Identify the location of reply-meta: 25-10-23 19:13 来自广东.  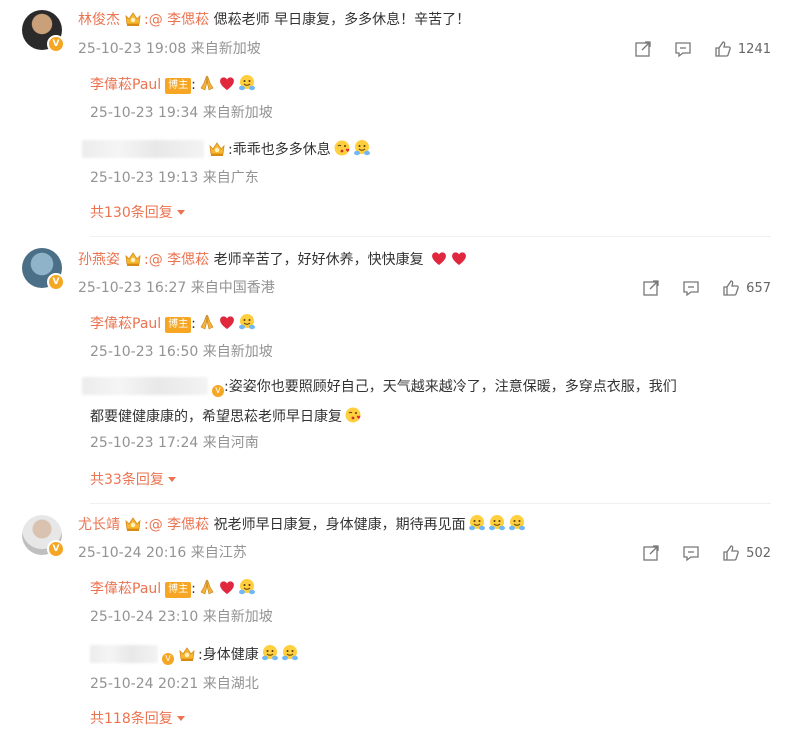
(174, 178).